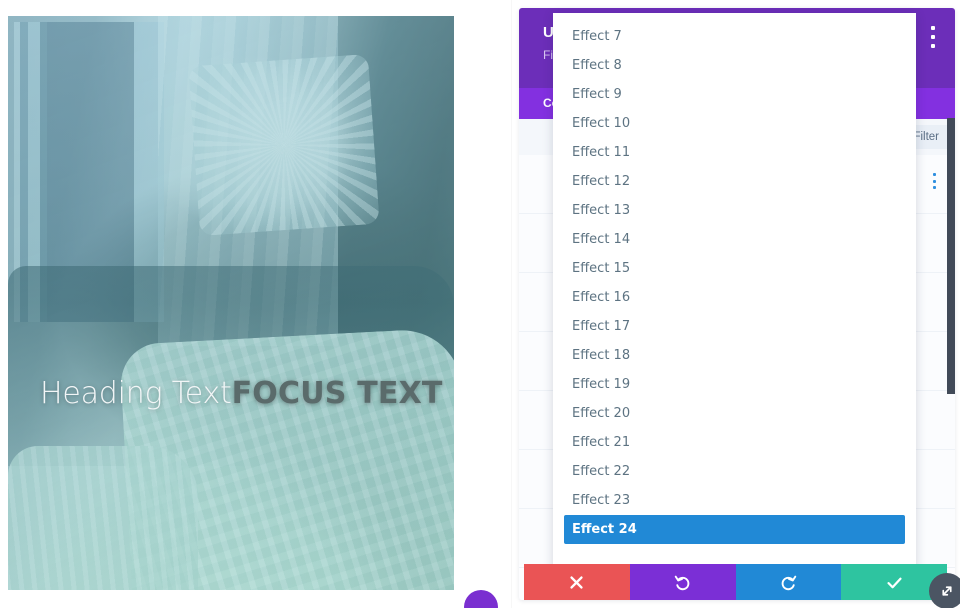  I want to click on dropdown-option: Effect 16, so click(734, 297).